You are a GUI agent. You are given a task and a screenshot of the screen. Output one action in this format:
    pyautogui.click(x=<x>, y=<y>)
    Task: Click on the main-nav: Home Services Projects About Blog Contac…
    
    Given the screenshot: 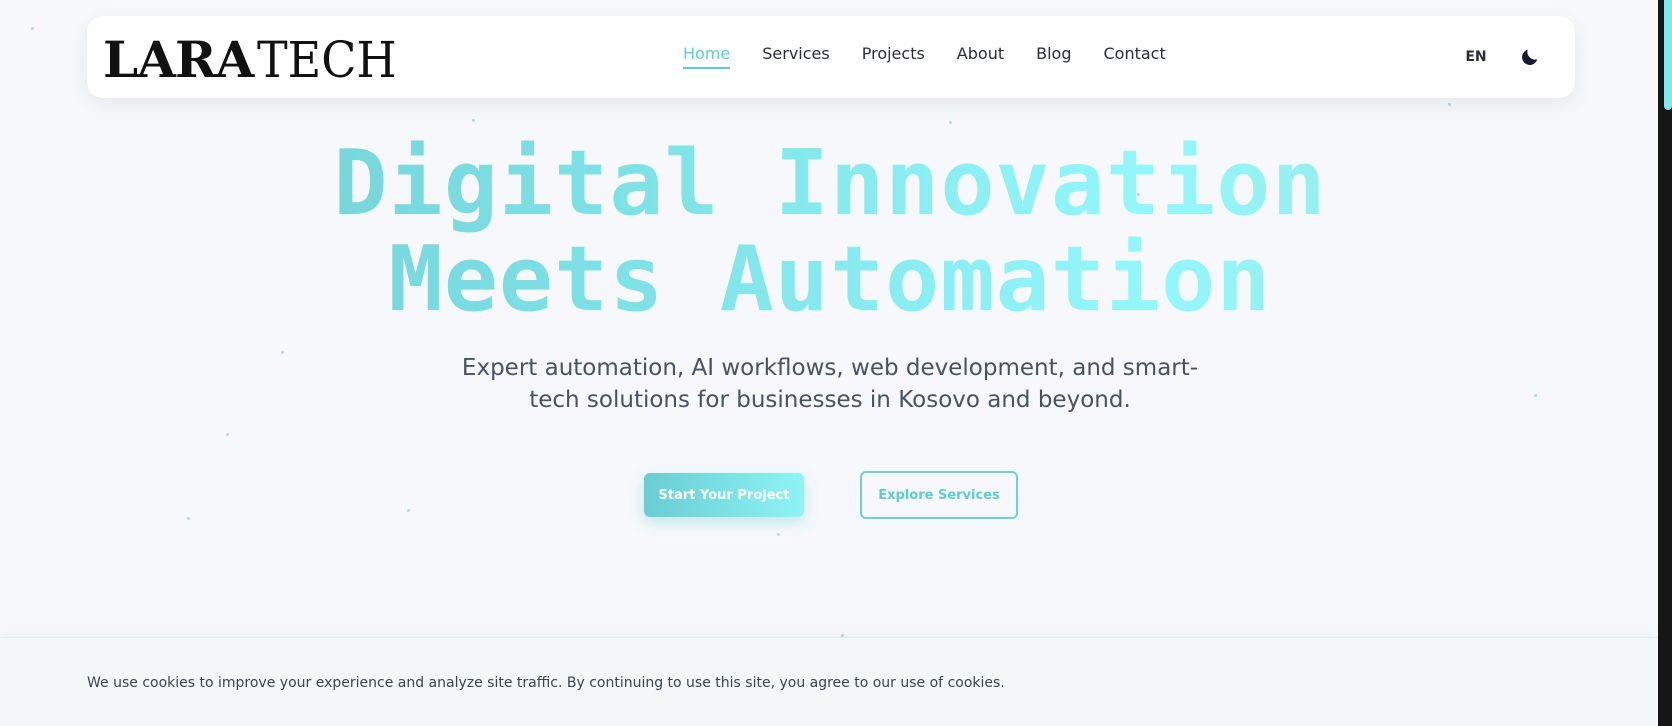 What is the action you would take?
    pyautogui.click(x=924, y=56)
    